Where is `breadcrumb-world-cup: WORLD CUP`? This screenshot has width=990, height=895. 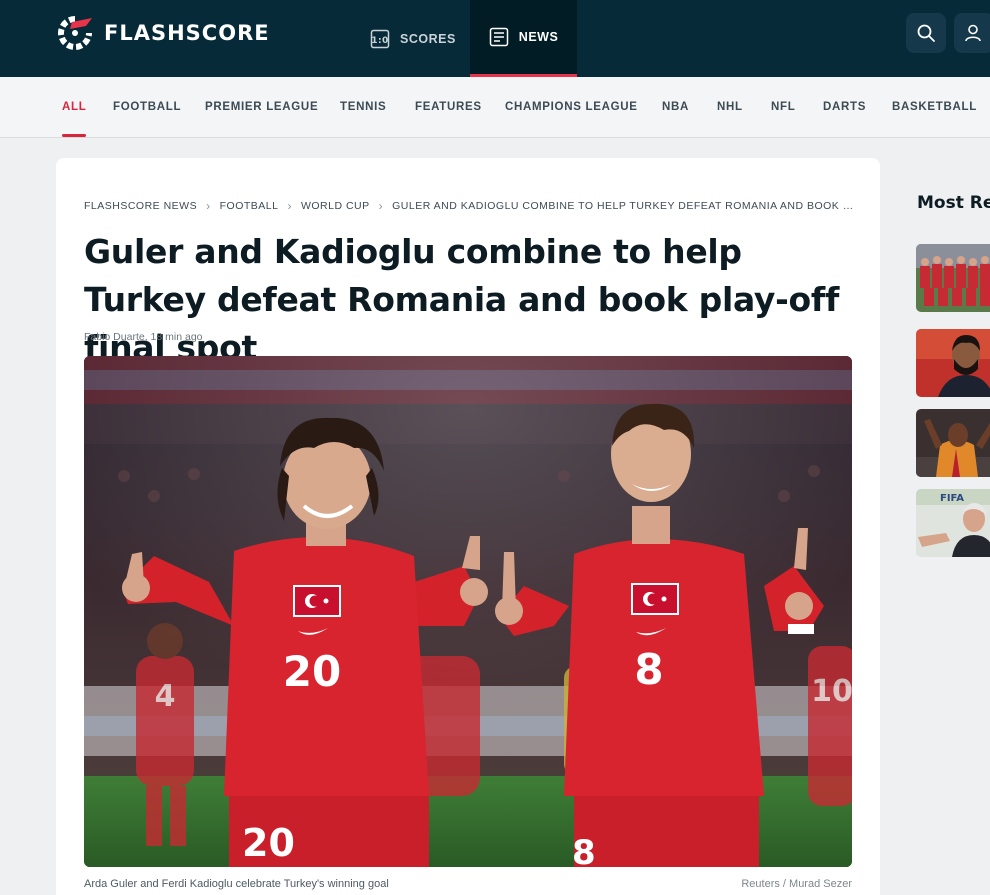 breadcrumb-world-cup: WORLD CUP is located at coordinates (335, 206).